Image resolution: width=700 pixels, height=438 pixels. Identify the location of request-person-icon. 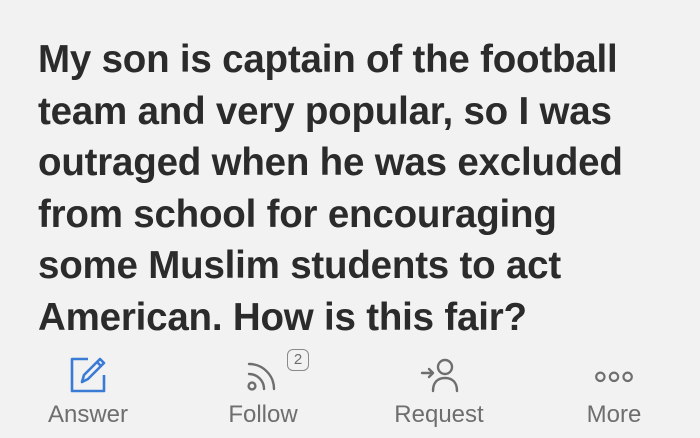
(439, 375).